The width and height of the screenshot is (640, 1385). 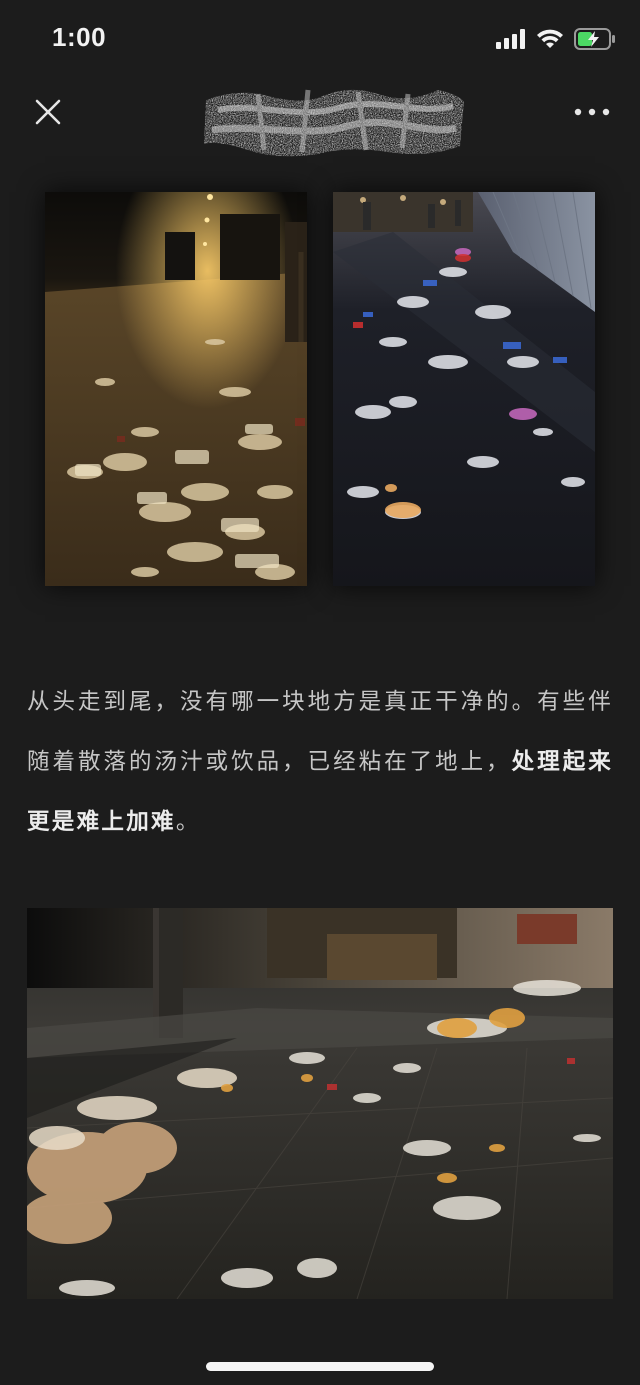 I want to click on cellular-signal-icon, so click(x=510, y=39).